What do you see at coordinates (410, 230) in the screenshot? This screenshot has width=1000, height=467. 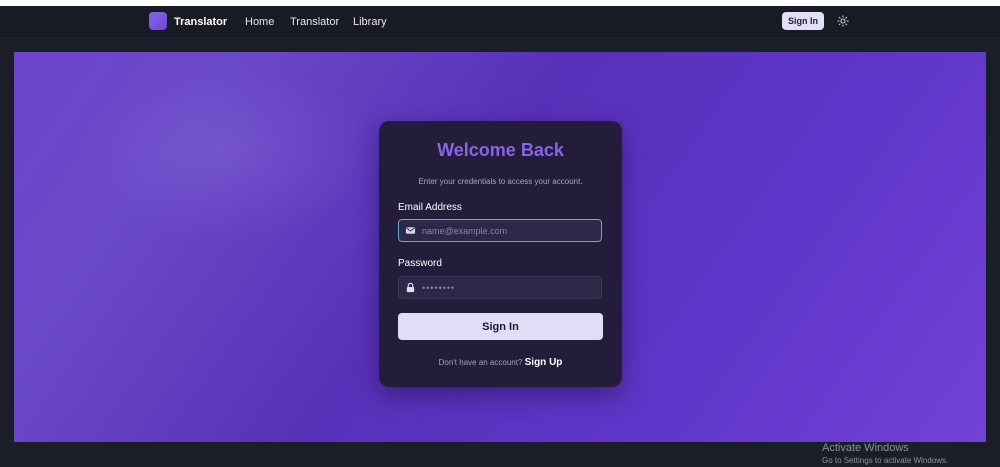 I see `mail-icon` at bounding box center [410, 230].